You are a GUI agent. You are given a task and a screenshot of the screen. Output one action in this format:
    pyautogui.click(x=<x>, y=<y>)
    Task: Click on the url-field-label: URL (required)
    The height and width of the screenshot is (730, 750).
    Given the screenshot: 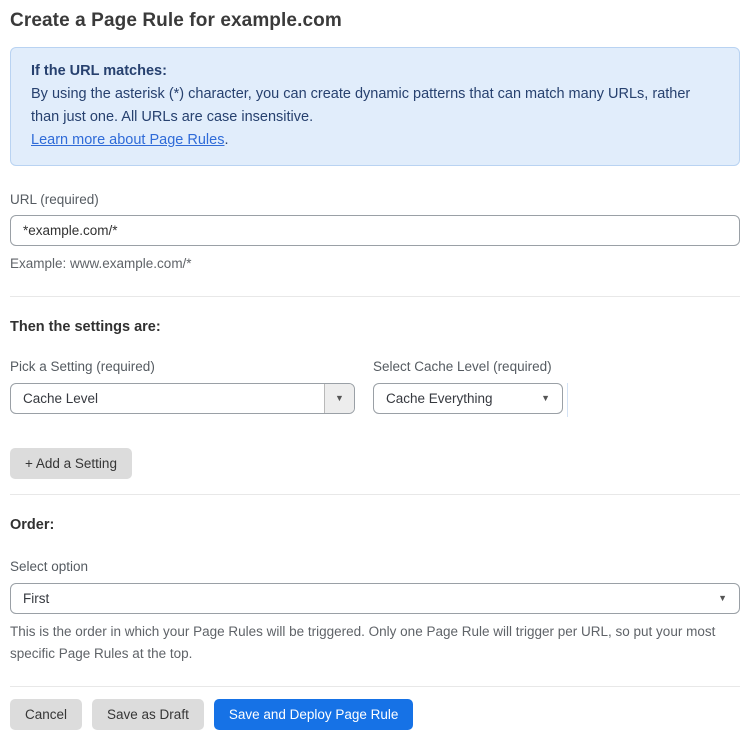 What is the action you would take?
    pyautogui.click(x=54, y=199)
    